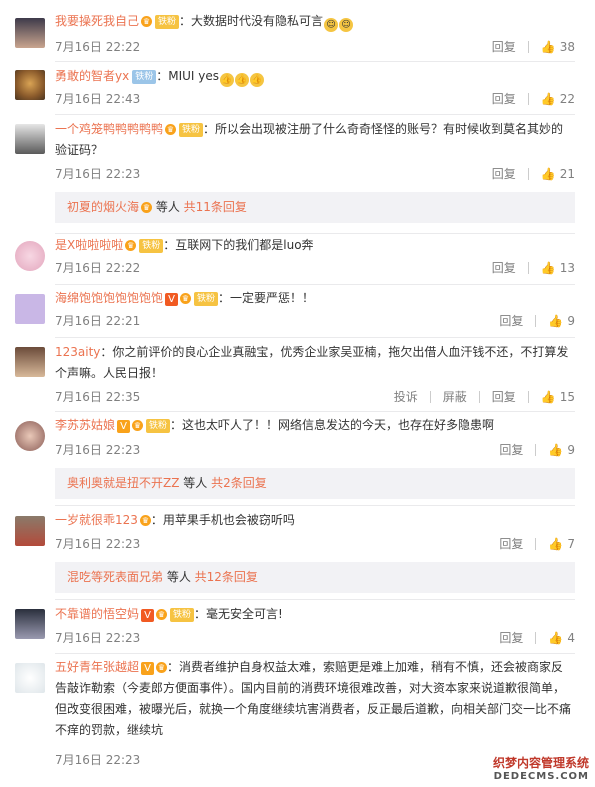 This screenshot has height=787, width=595. Describe the element at coordinates (96, 520) in the screenshot. I see `username: 一岁就很乖123` at that location.